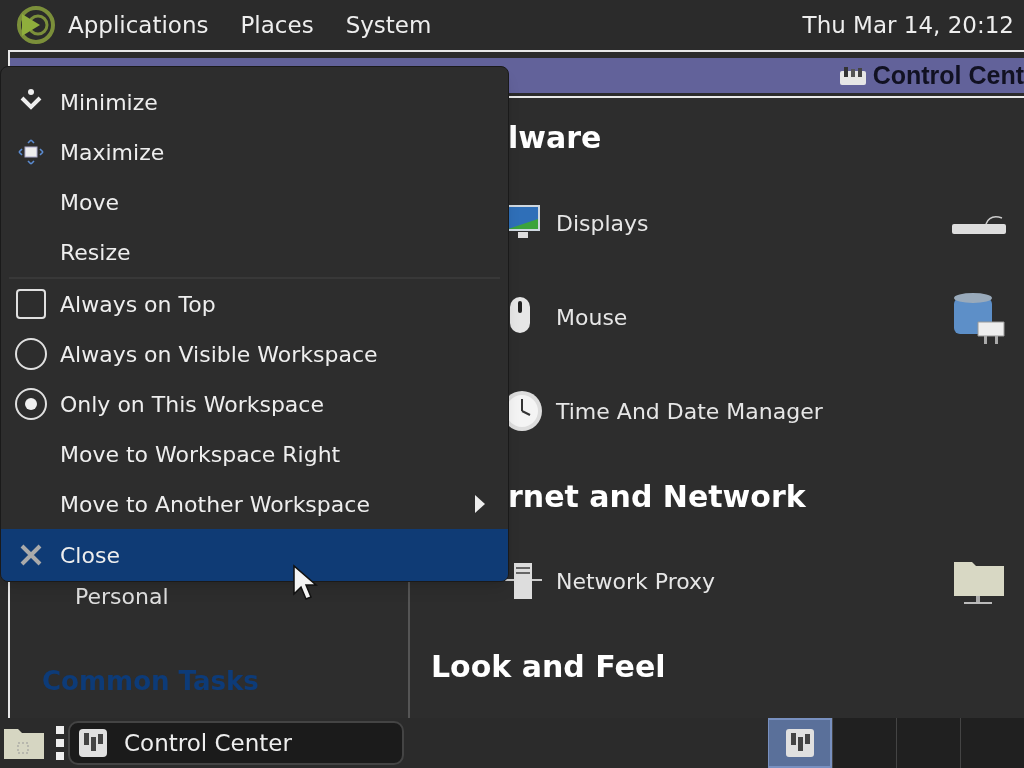 This screenshot has height=768, width=1024. I want to click on checkbox, so click(30, 304).